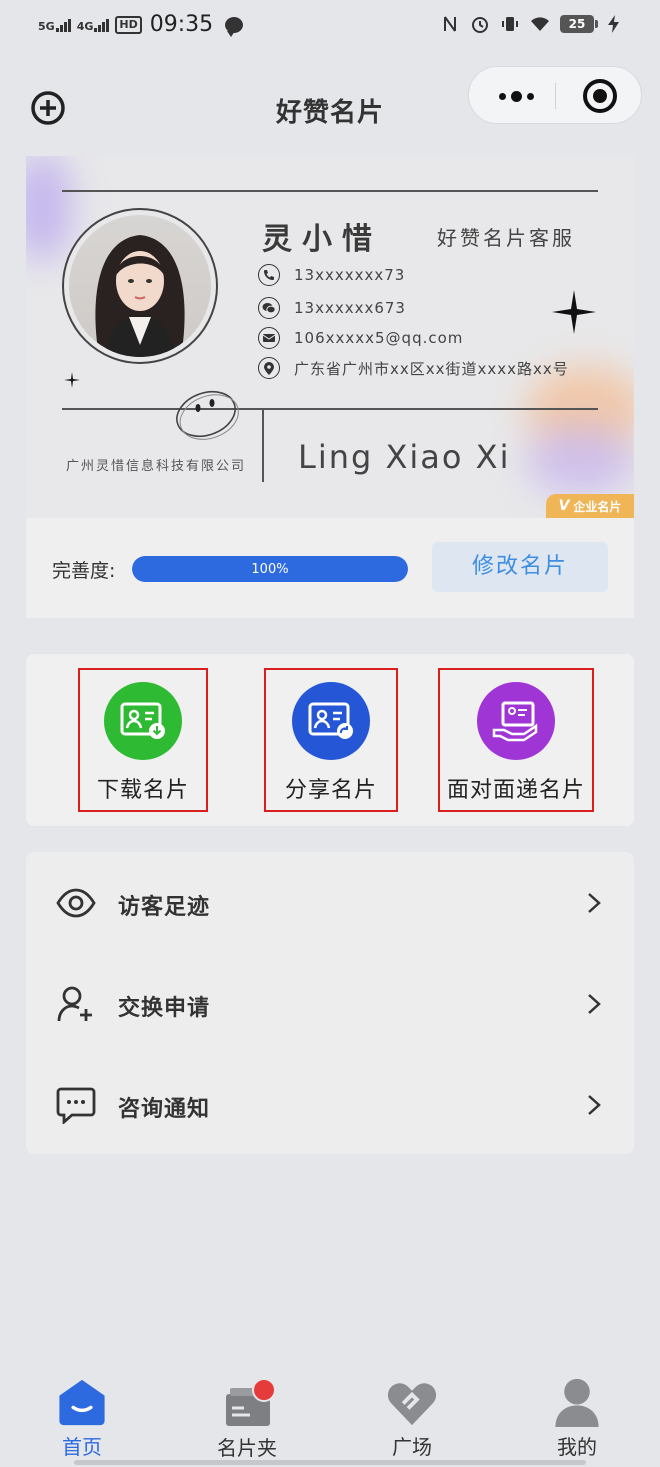  Describe the element at coordinates (269, 275) in the screenshot. I see `phone-icon` at that location.